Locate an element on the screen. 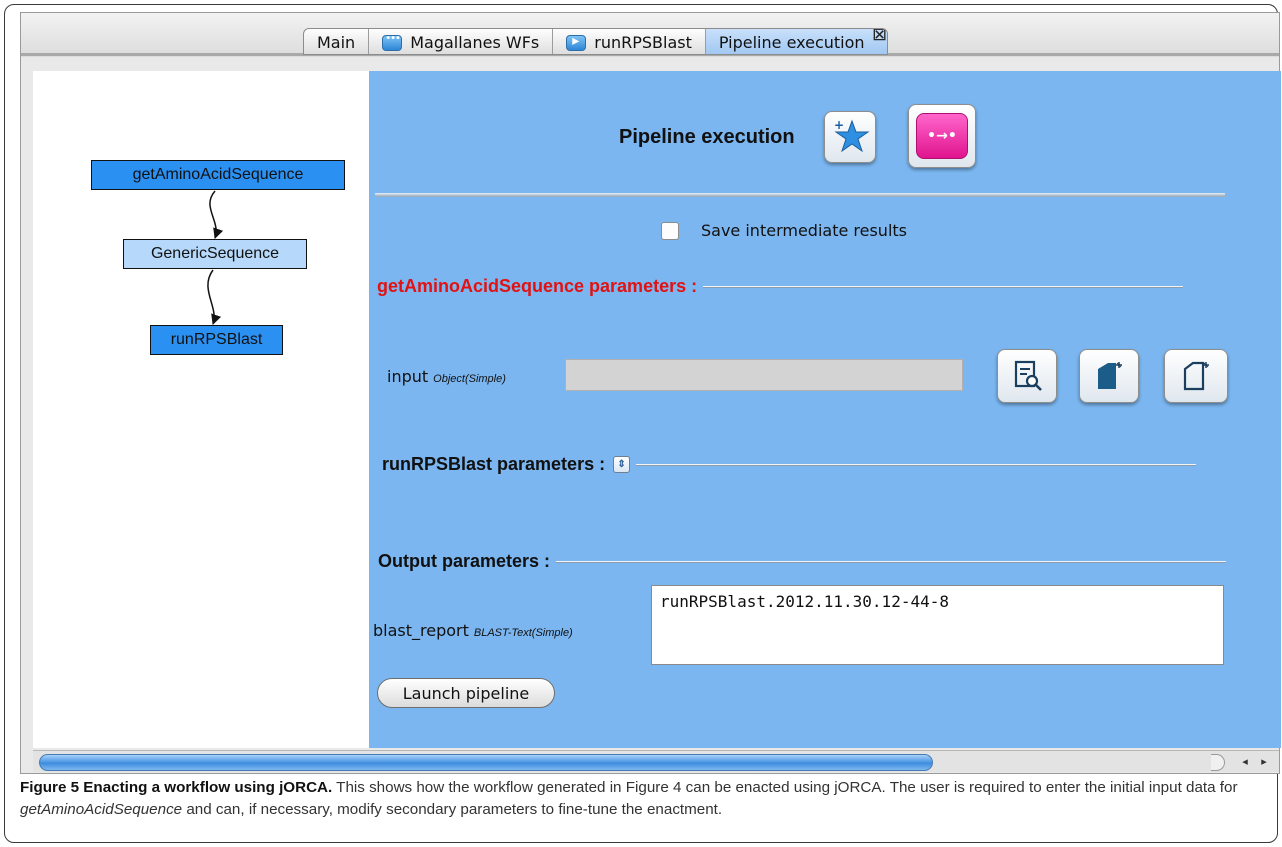 This screenshot has width=1282, height=847. section-runrpsblast-label: runRPSBlast parameters : is located at coordinates (494, 464).